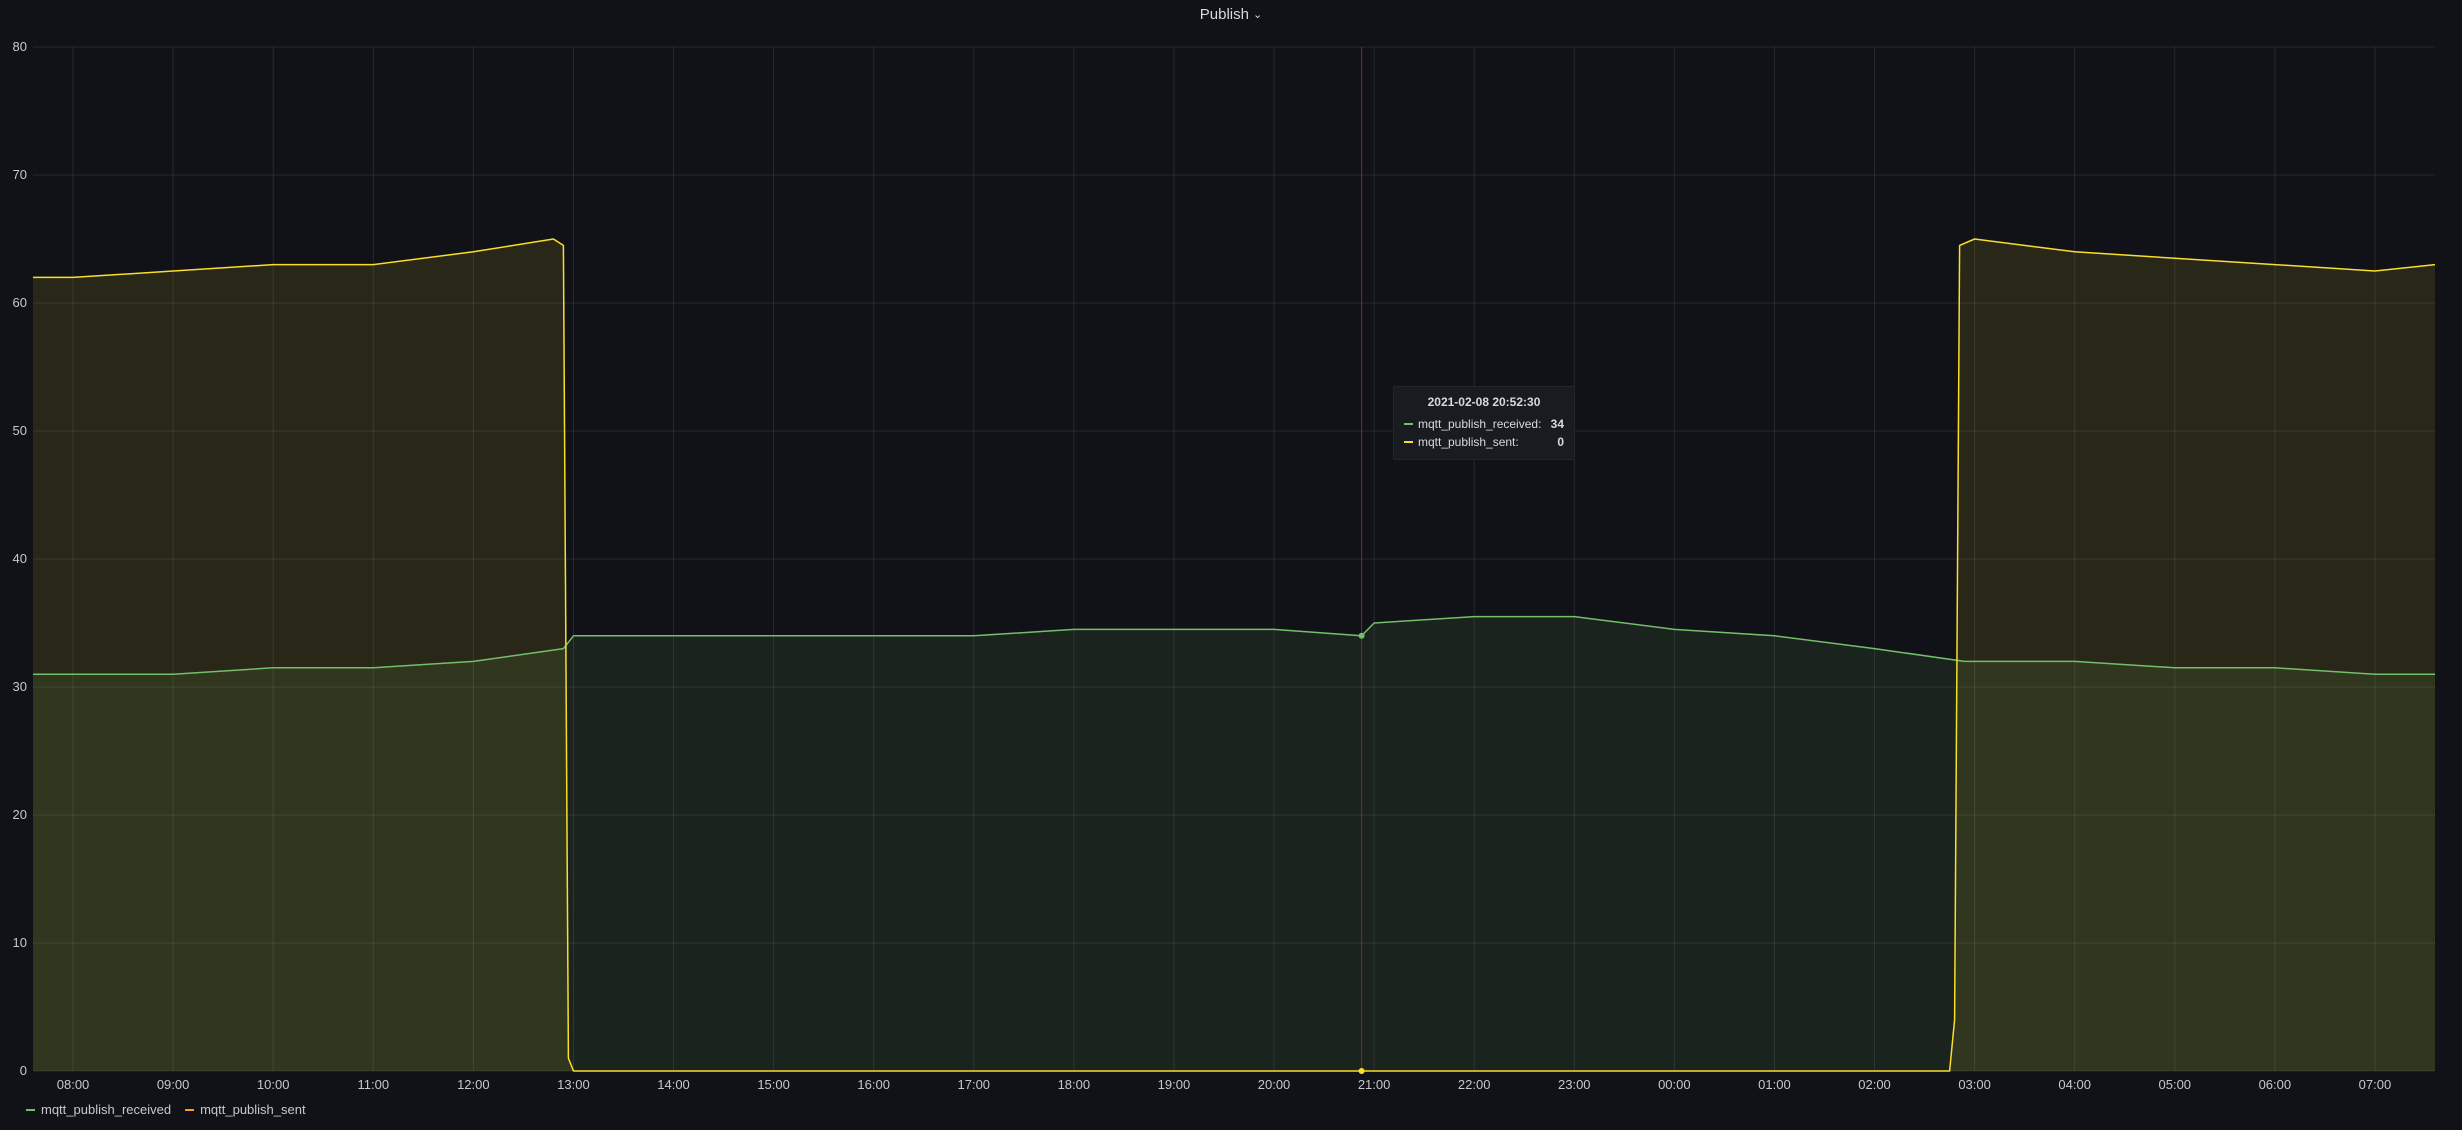  I want to click on x-tick-label: 06:00, so click(2275, 1084).